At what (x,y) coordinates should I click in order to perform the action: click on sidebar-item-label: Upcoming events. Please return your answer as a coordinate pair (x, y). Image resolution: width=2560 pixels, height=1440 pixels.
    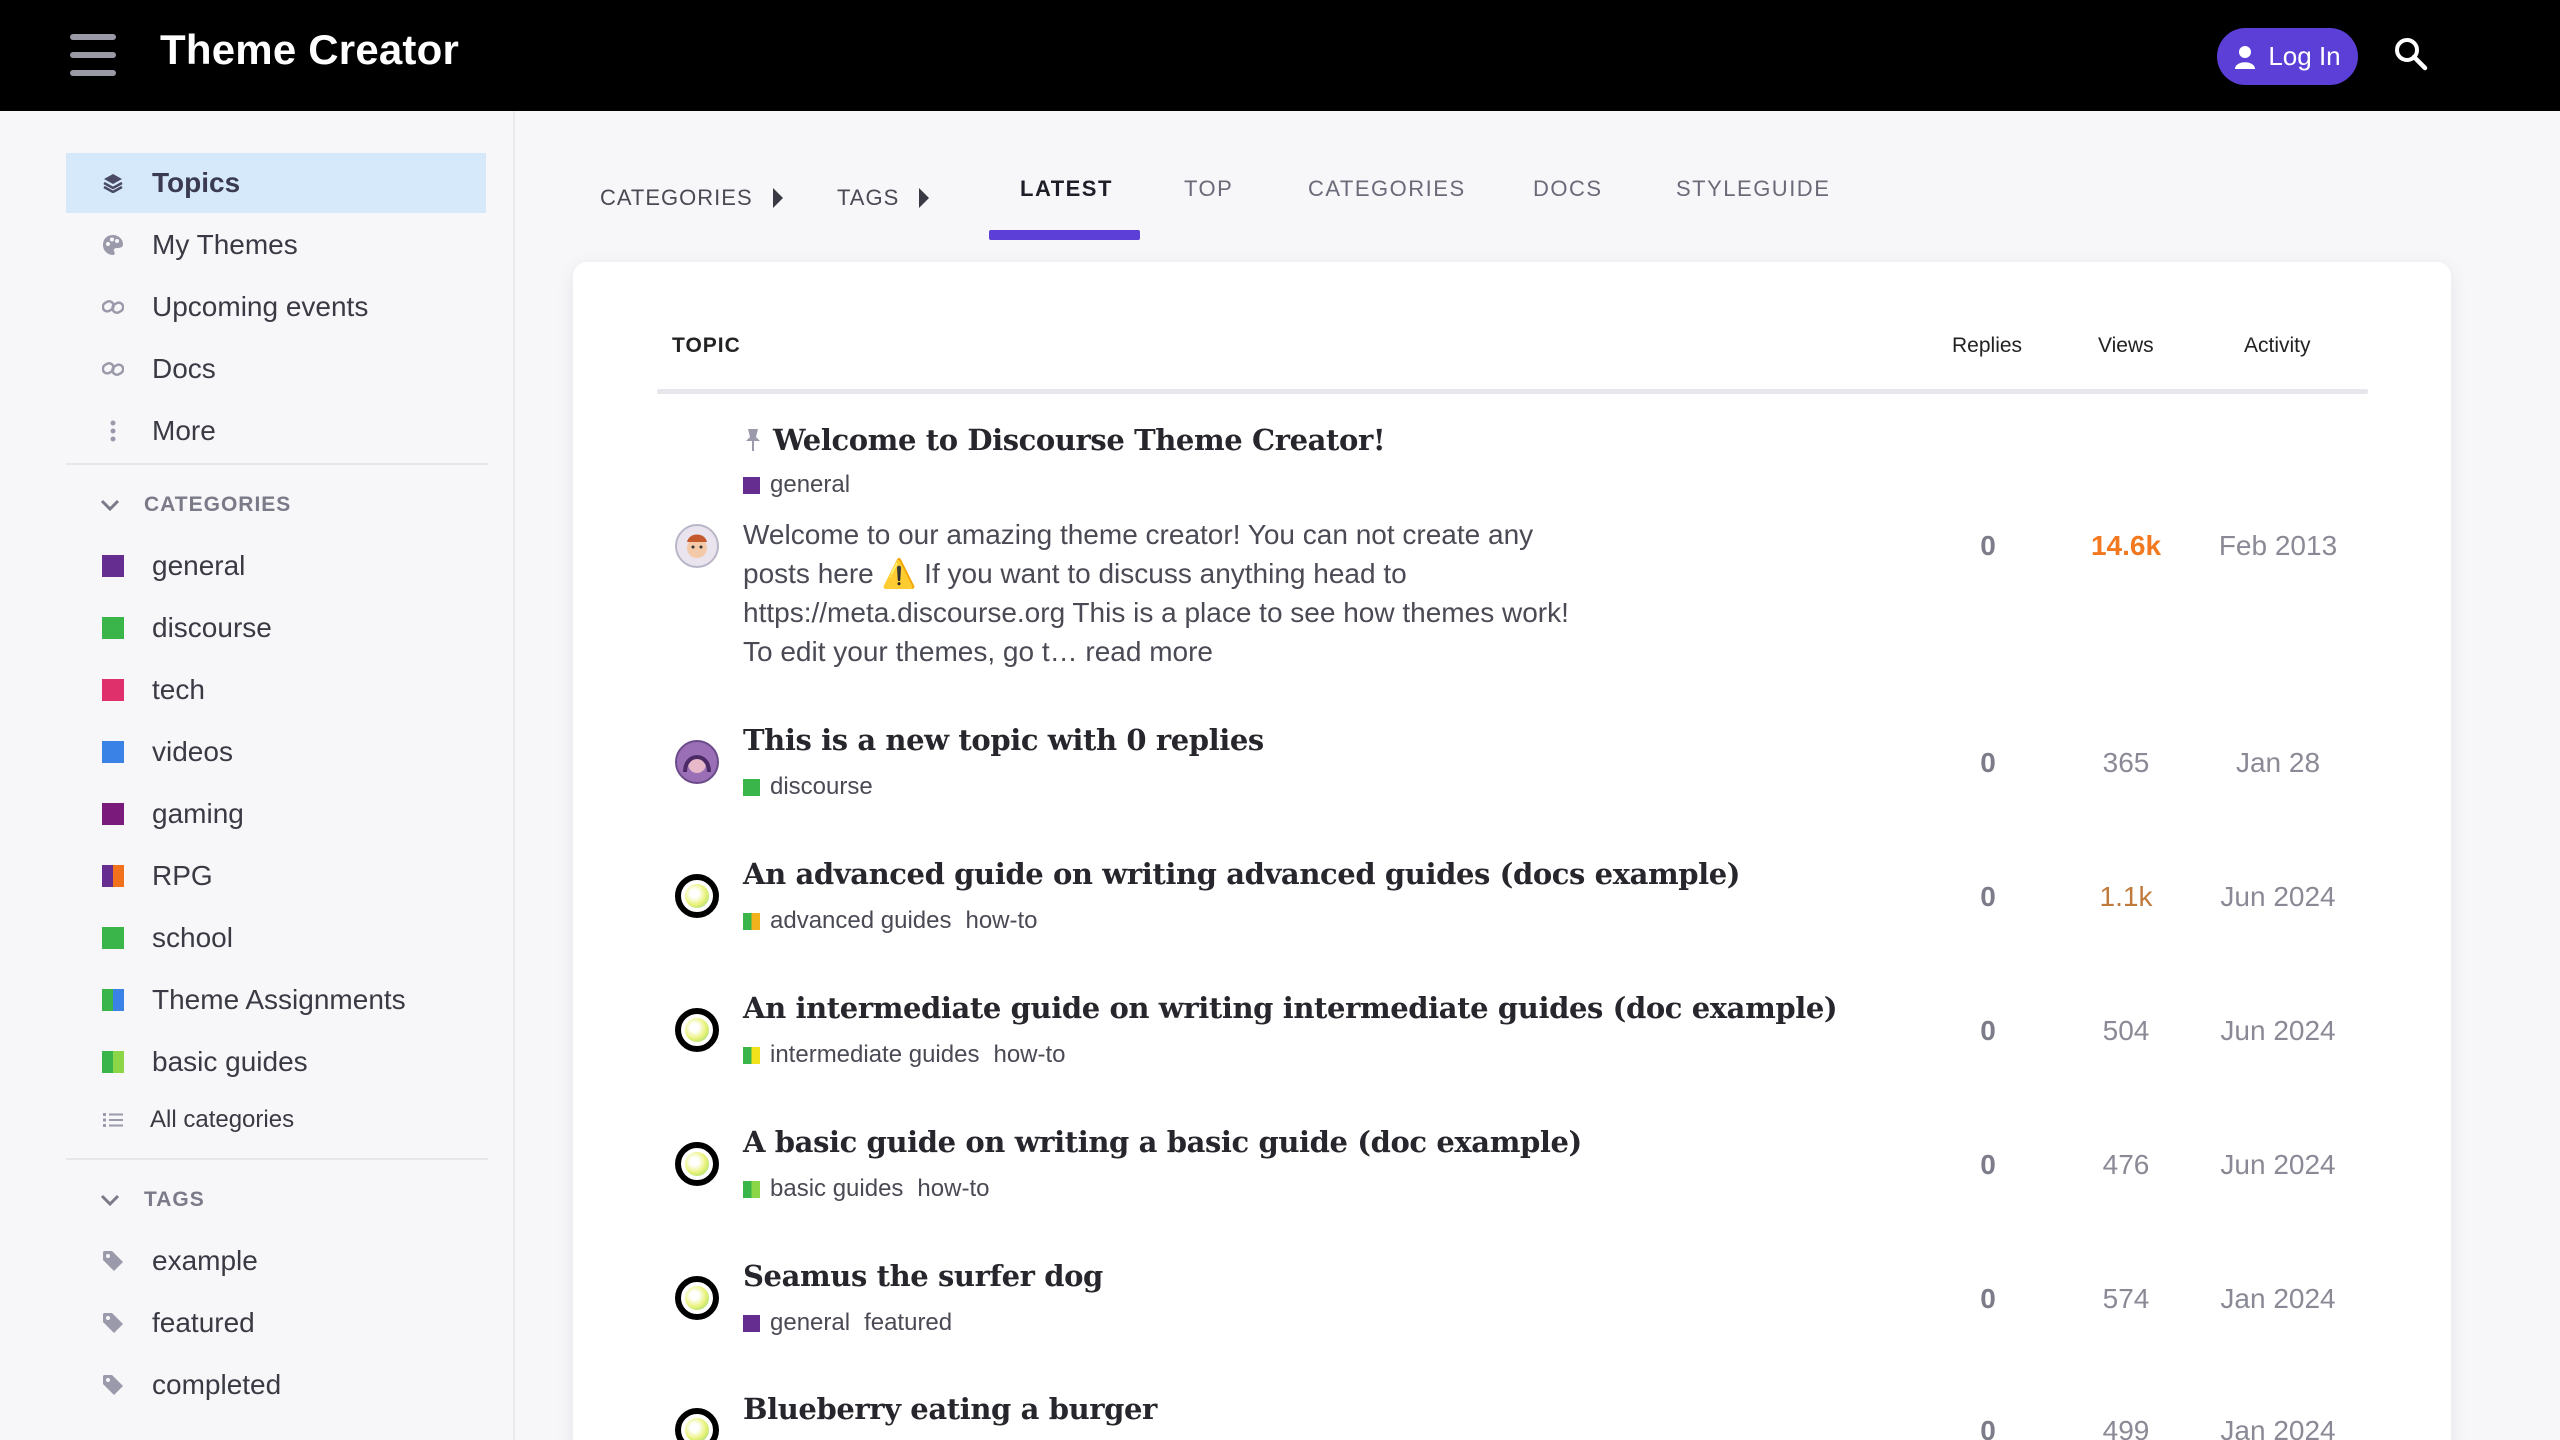
    Looking at the image, I should click on (260, 306).